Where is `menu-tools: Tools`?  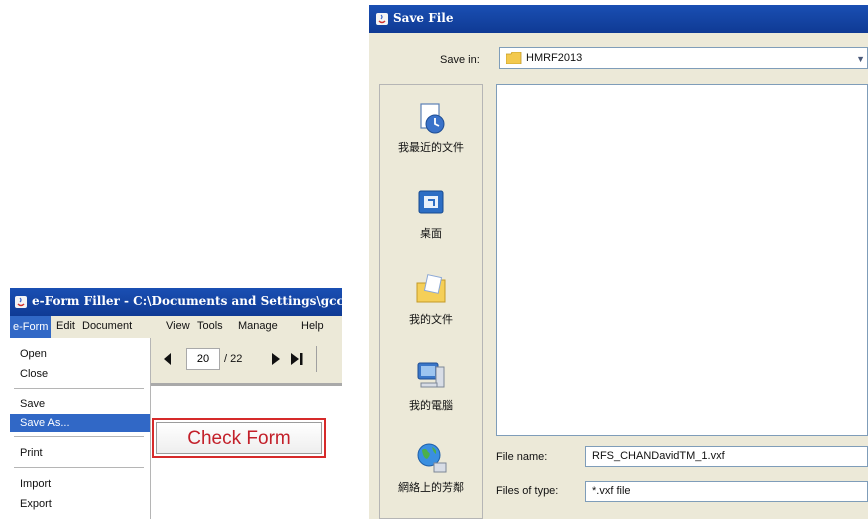 menu-tools: Tools is located at coordinates (210, 326).